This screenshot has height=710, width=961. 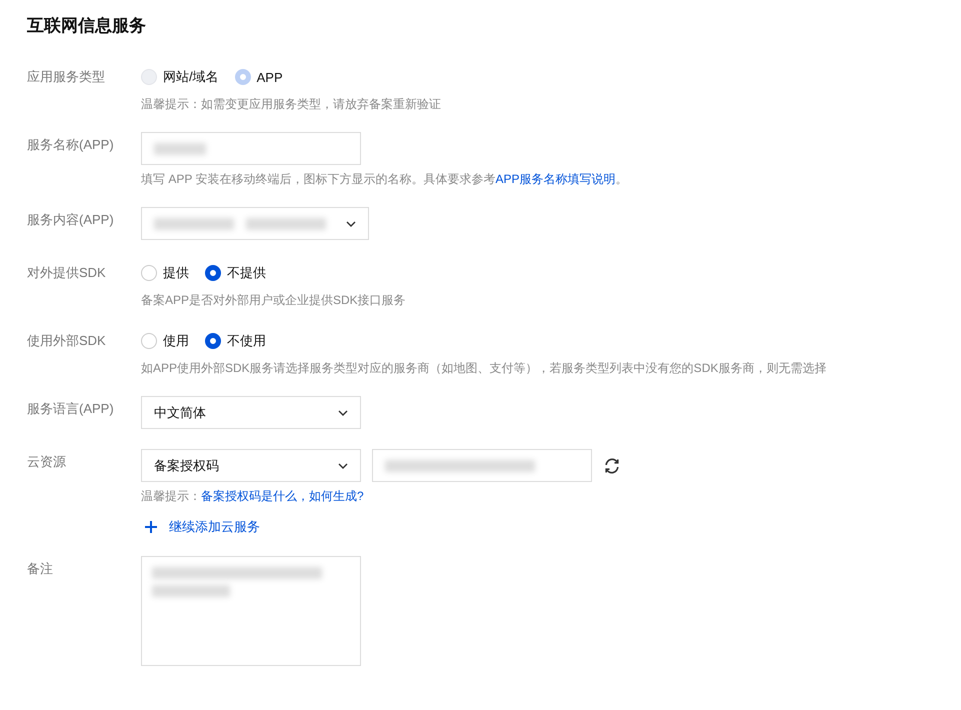 What do you see at coordinates (273, 300) in the screenshot?
I see `hint-text: 备案APP是否对外部用户或企业提供SDK接口服务` at bounding box center [273, 300].